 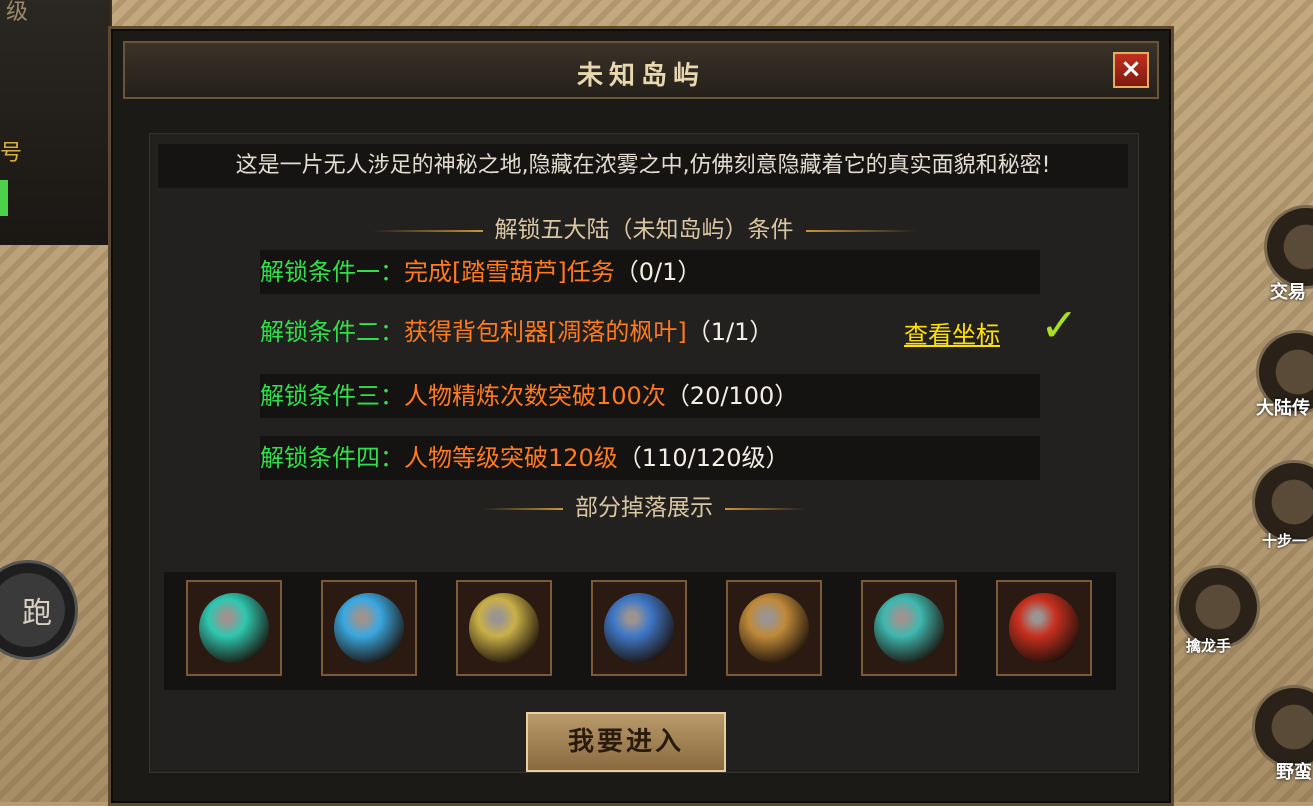 What do you see at coordinates (730, 332) in the screenshot?
I see `condition-progress: （1/1）` at bounding box center [730, 332].